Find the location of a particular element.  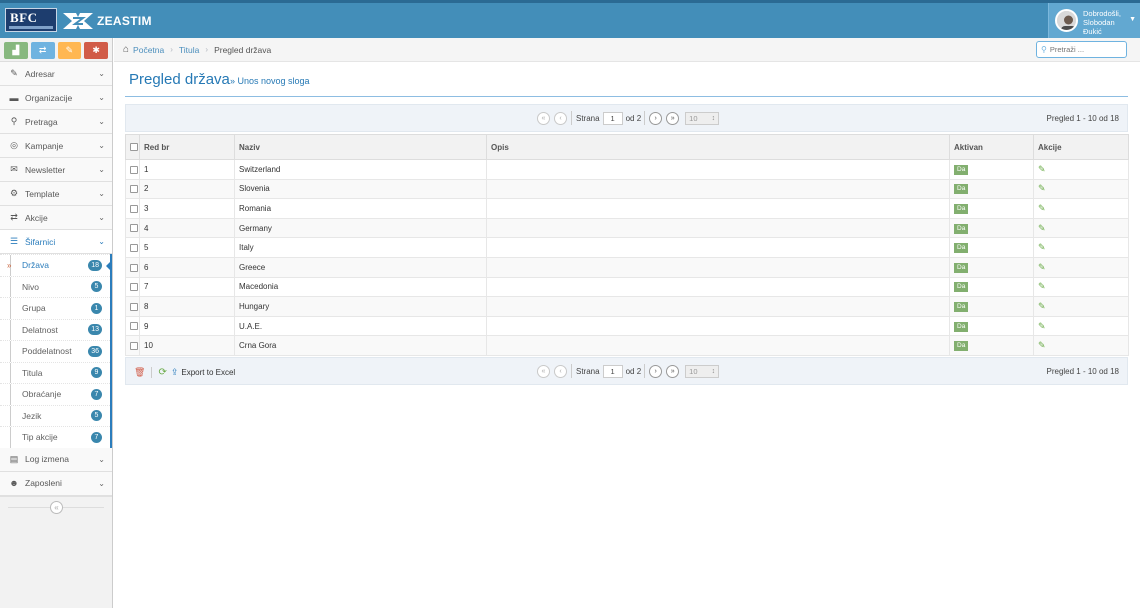

sidebar-item-kampanje: ◎ Kampanje ⌄ is located at coordinates (56, 146).